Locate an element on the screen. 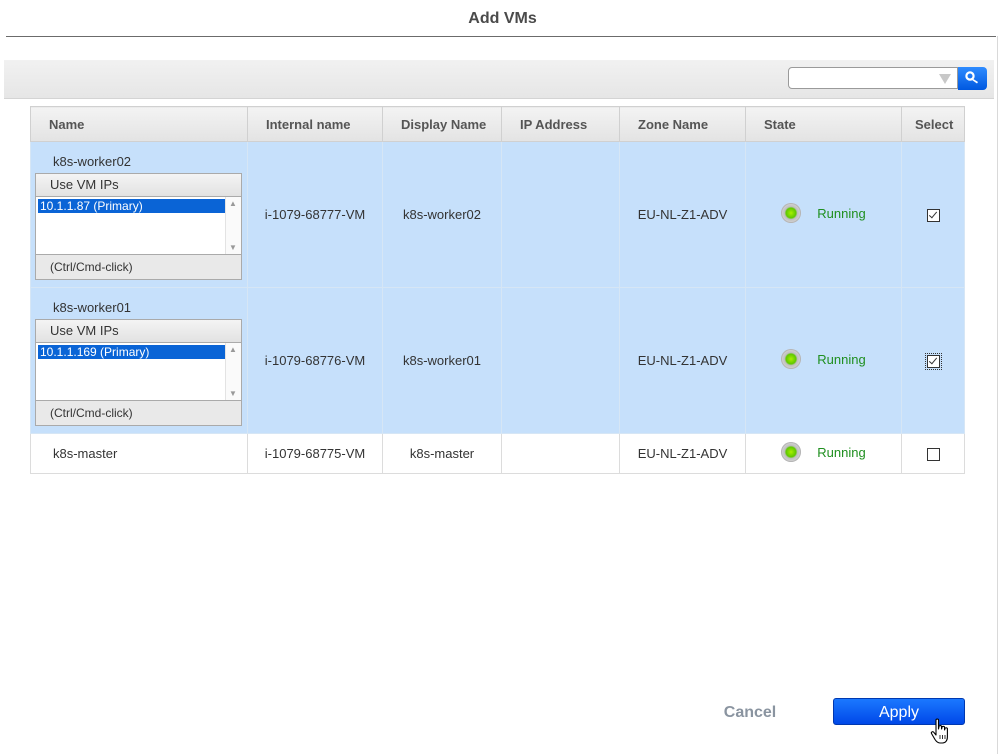 The image size is (1005, 754). ip-option: 10.1.1.87 (Primary) is located at coordinates (132, 206).